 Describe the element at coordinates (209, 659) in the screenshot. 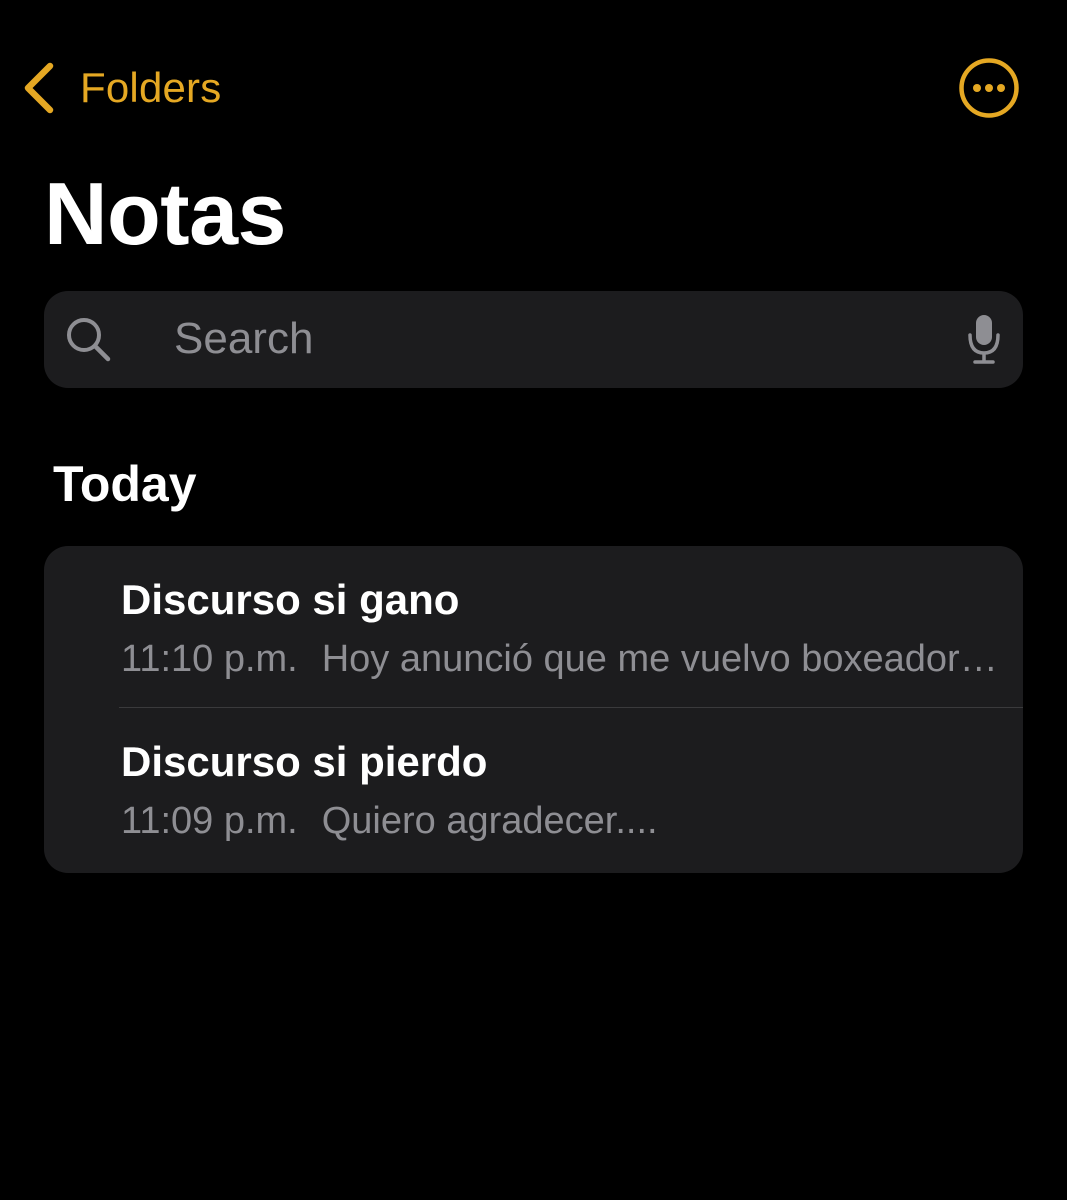

I see `note-time: 11:10 p.m.` at that location.